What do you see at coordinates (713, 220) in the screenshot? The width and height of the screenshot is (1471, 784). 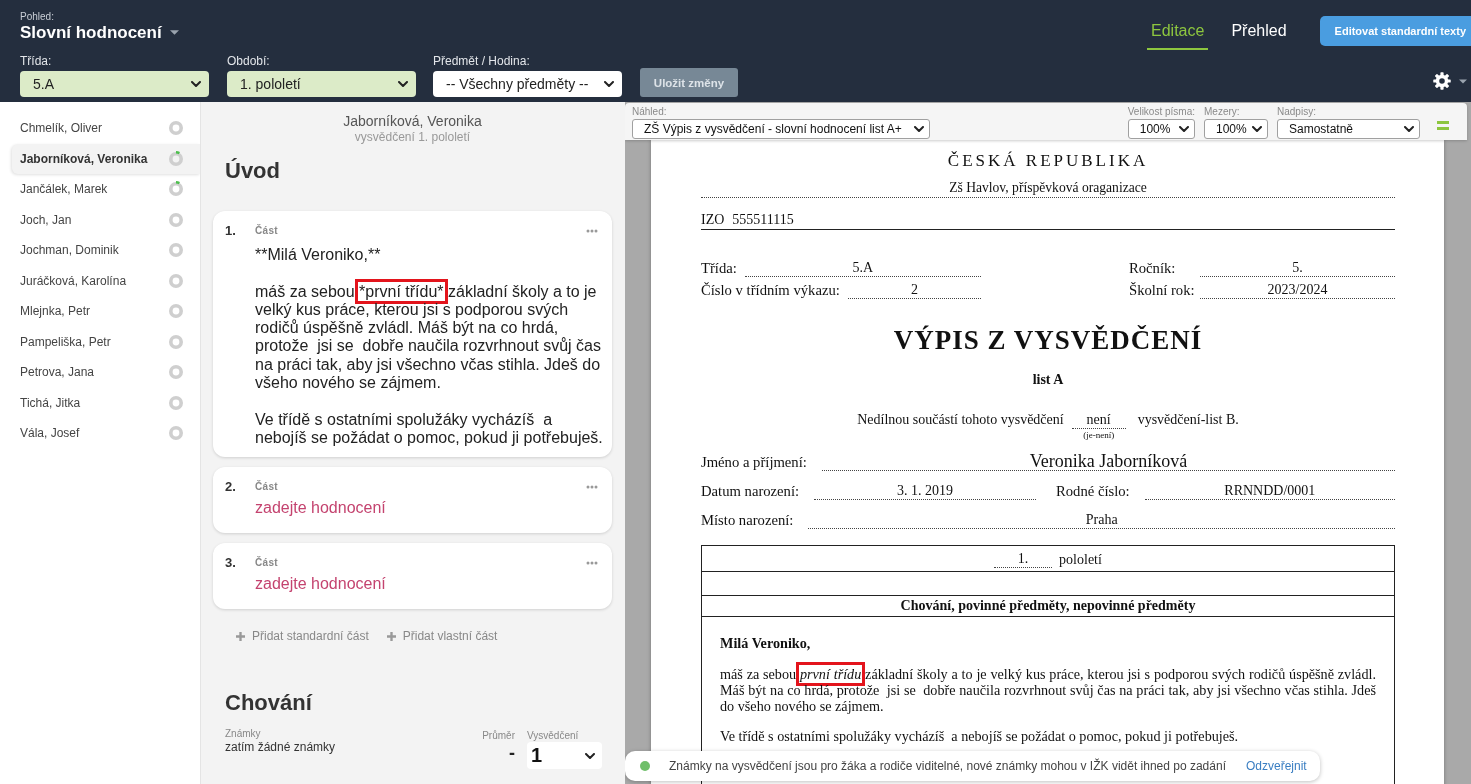 I see `izo-label: IZO` at bounding box center [713, 220].